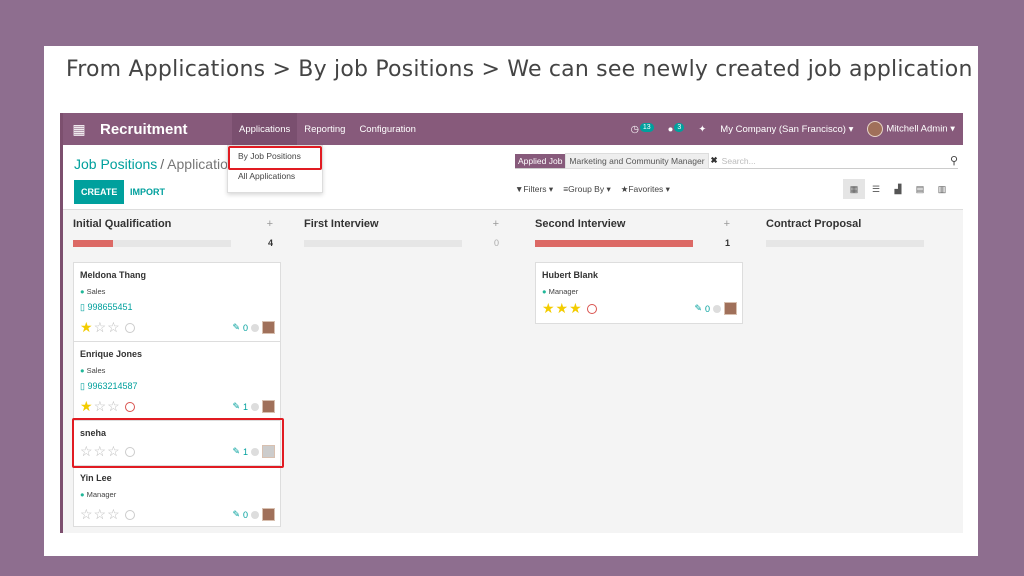 The width and height of the screenshot is (1024, 576). What do you see at coordinates (178, 443) in the screenshot?
I see `highlight-box-new-card` at bounding box center [178, 443].